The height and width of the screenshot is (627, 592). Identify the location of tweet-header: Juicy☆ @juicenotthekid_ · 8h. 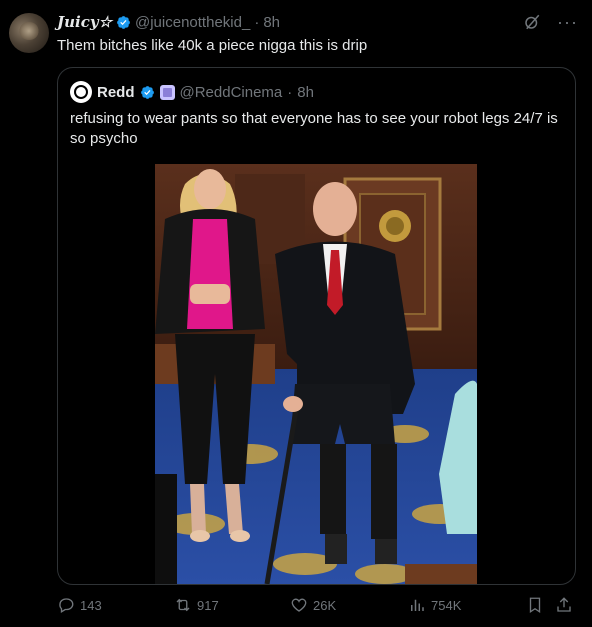
(168, 22).